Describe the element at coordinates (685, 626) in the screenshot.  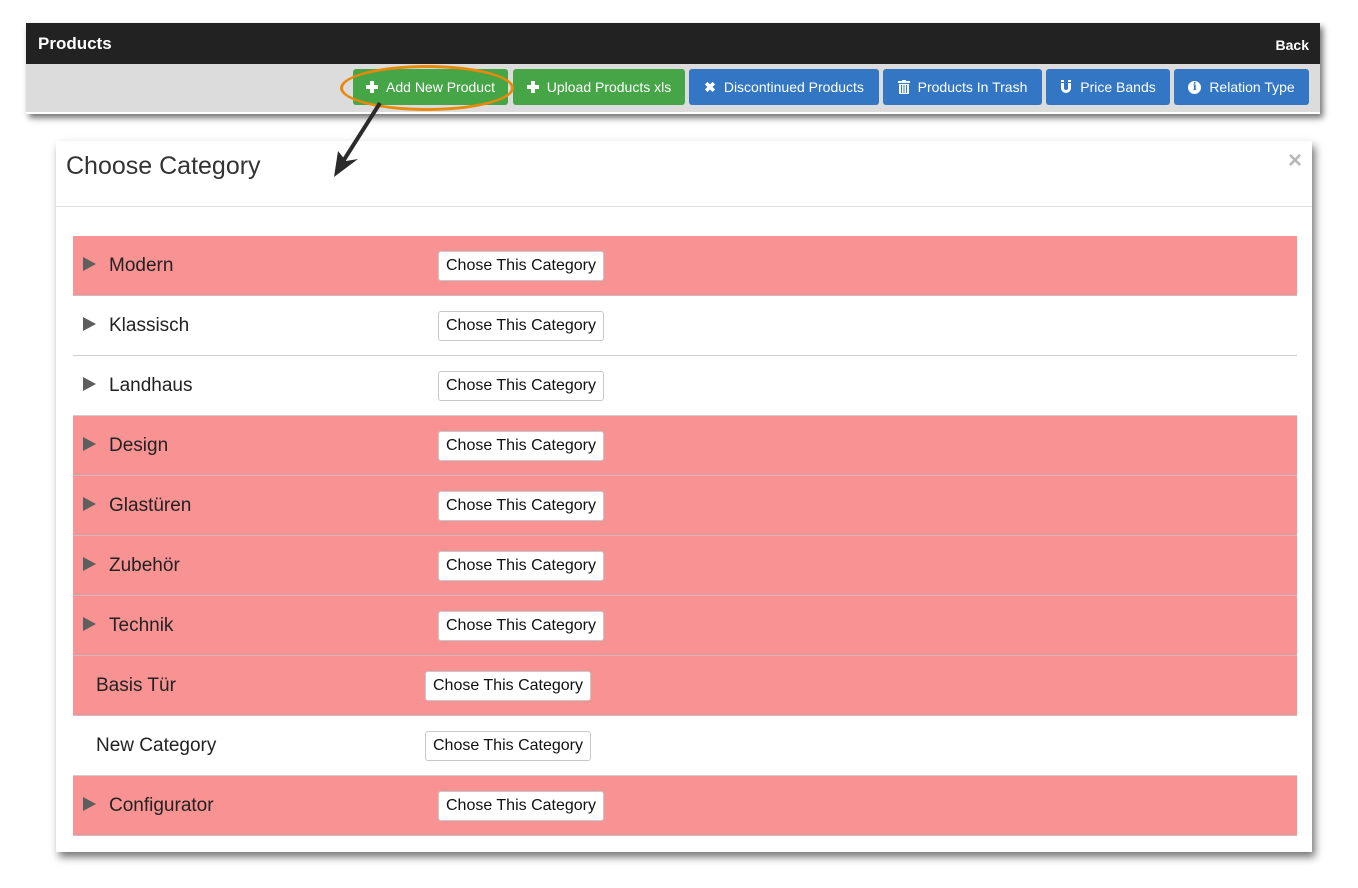
I see `category-row: Technik Chose This Category` at that location.